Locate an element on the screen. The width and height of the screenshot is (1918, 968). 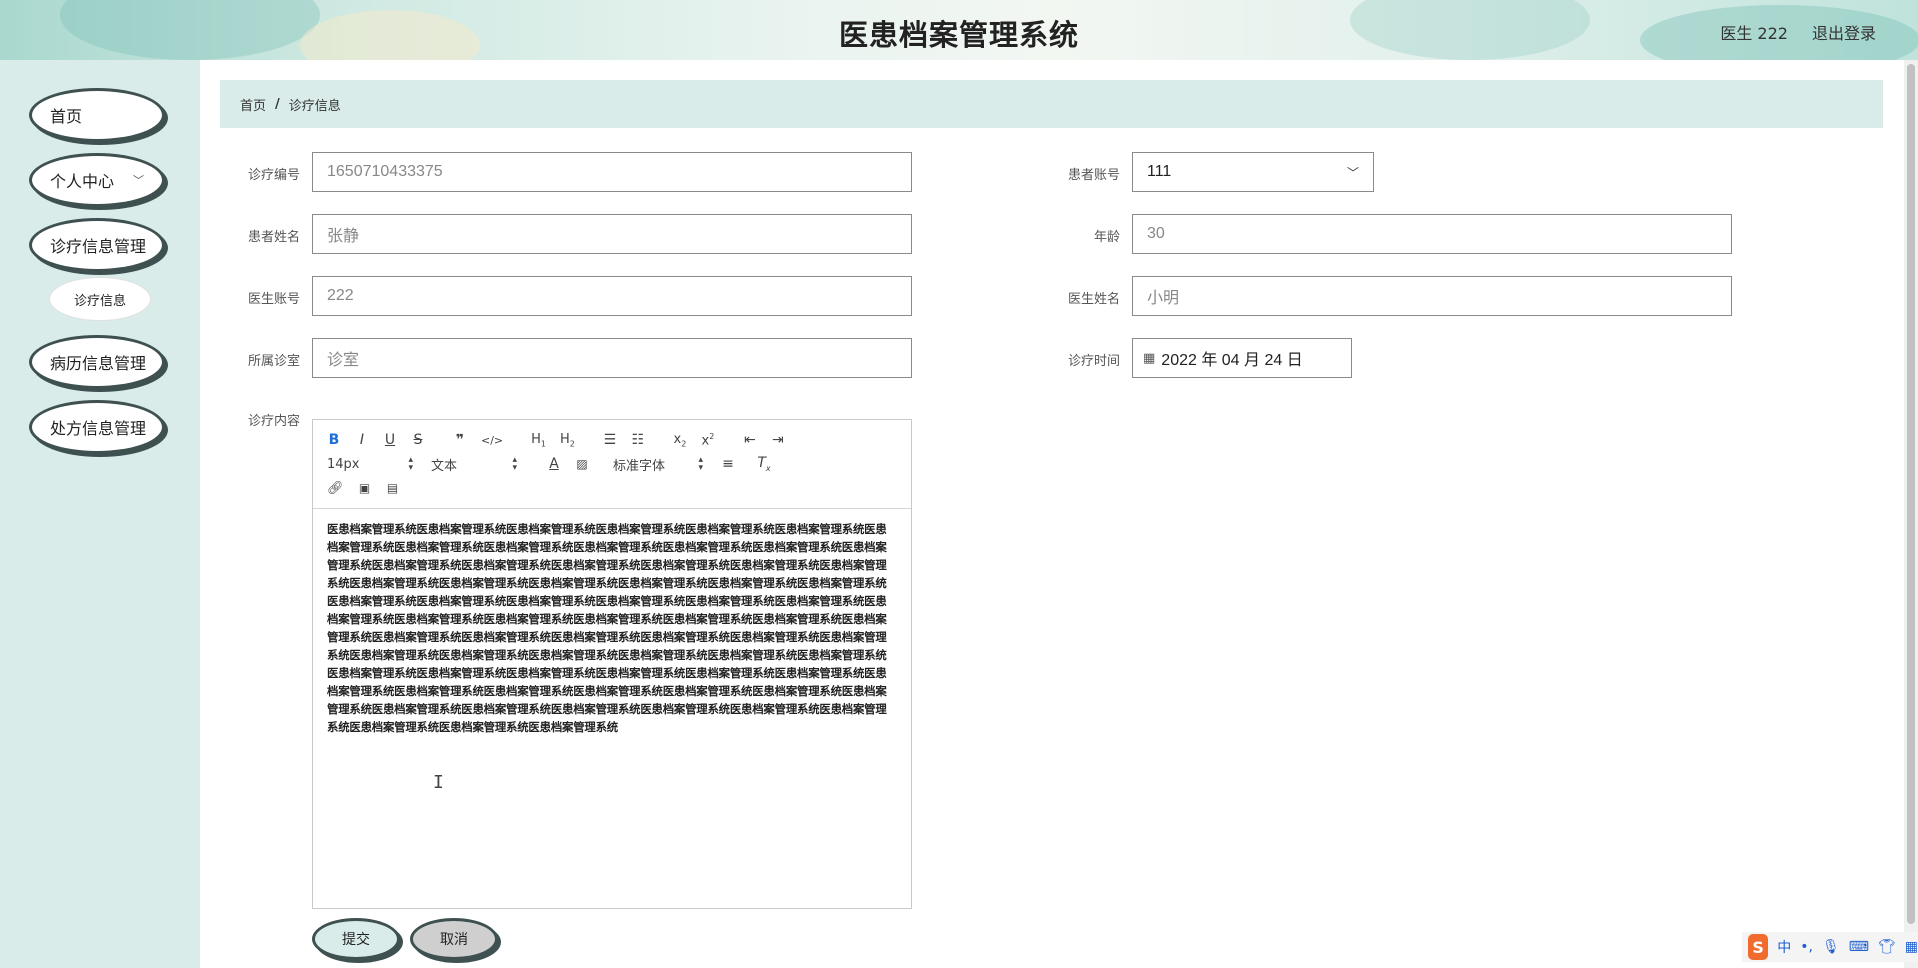
current-user: 医生 222 is located at coordinates (1754, 33).